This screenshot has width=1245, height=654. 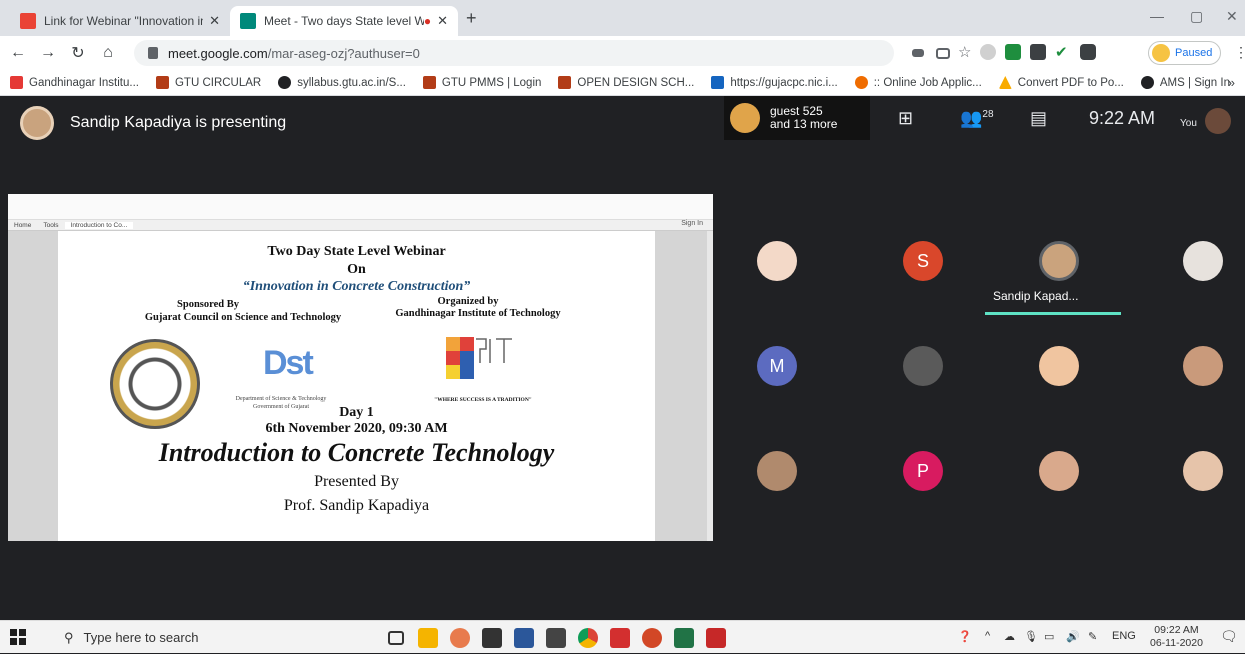 I want to click on cast-icon, so click(x=943, y=53).